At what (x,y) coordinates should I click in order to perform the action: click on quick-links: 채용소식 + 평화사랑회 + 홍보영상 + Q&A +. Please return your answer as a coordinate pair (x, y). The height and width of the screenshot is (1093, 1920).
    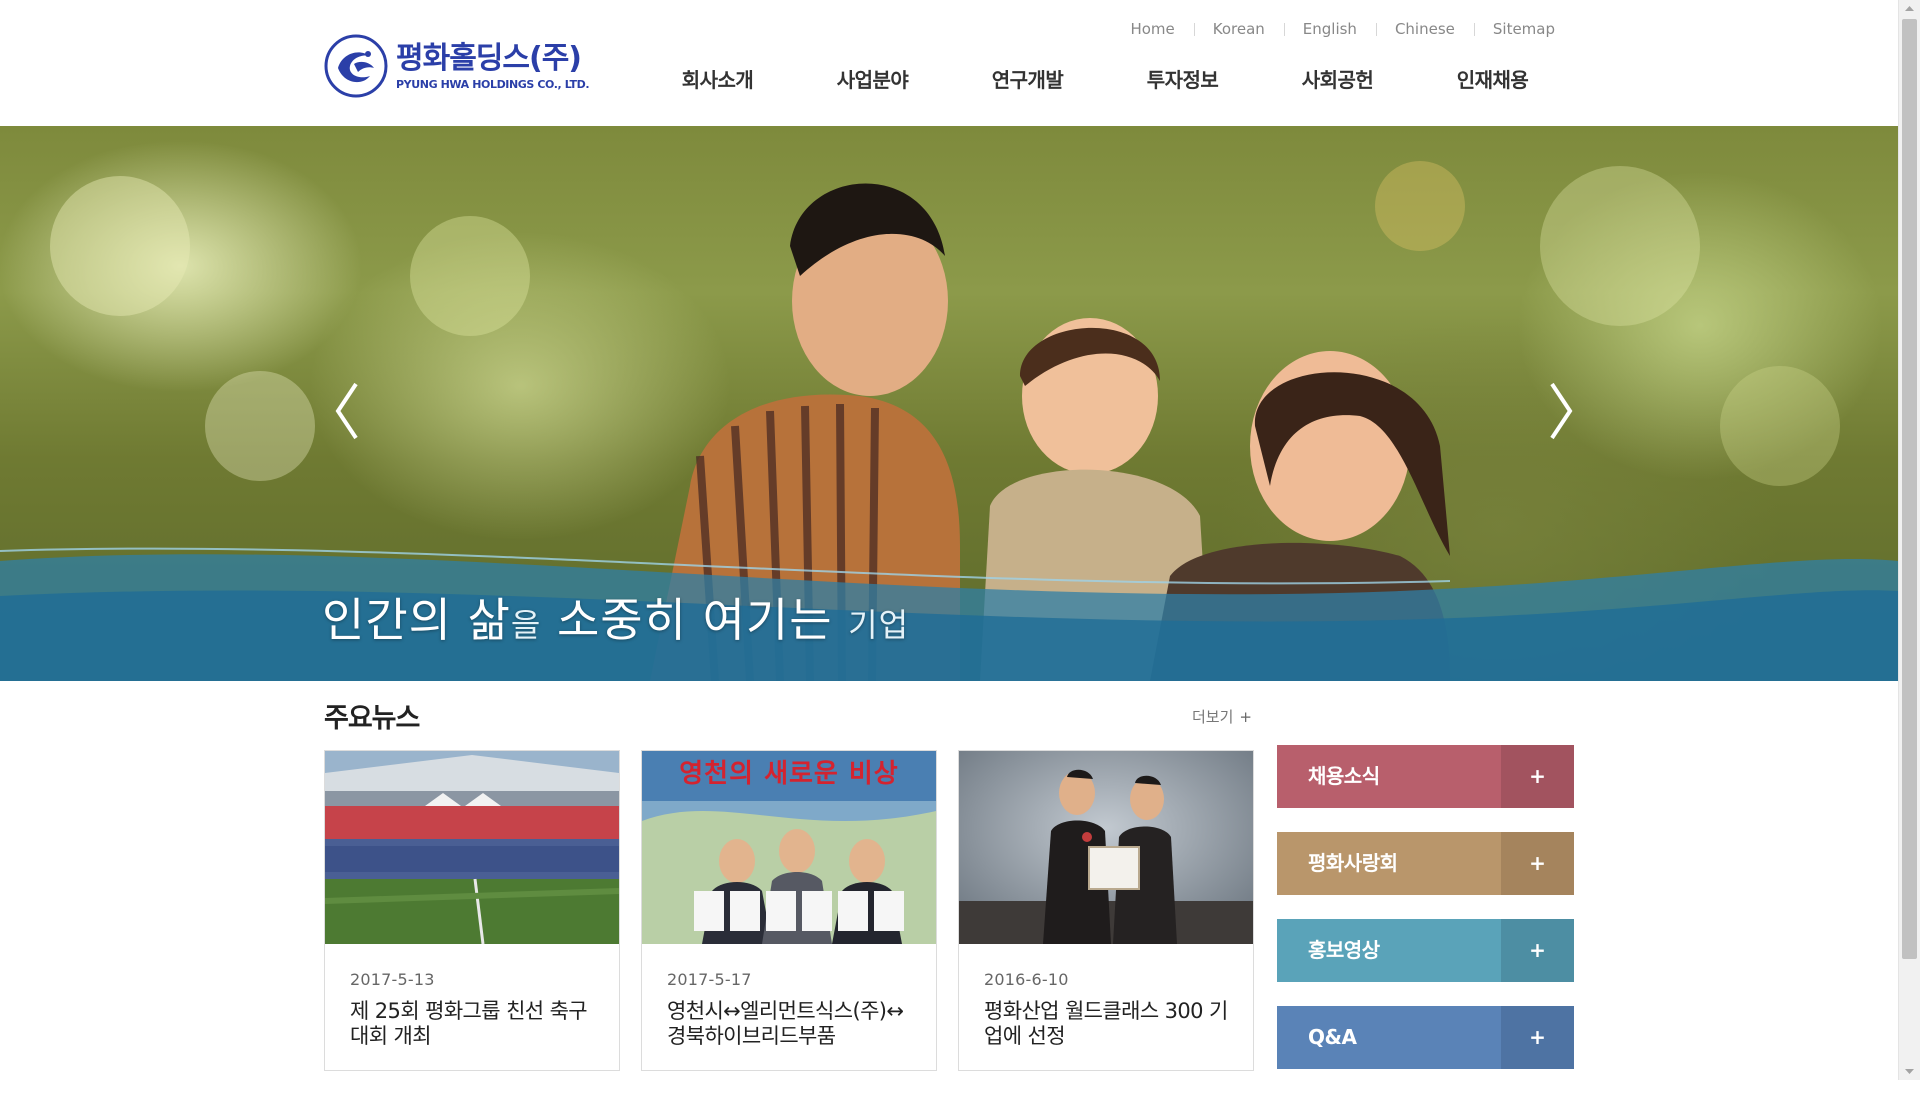
    Looking at the image, I should click on (1425, 919).